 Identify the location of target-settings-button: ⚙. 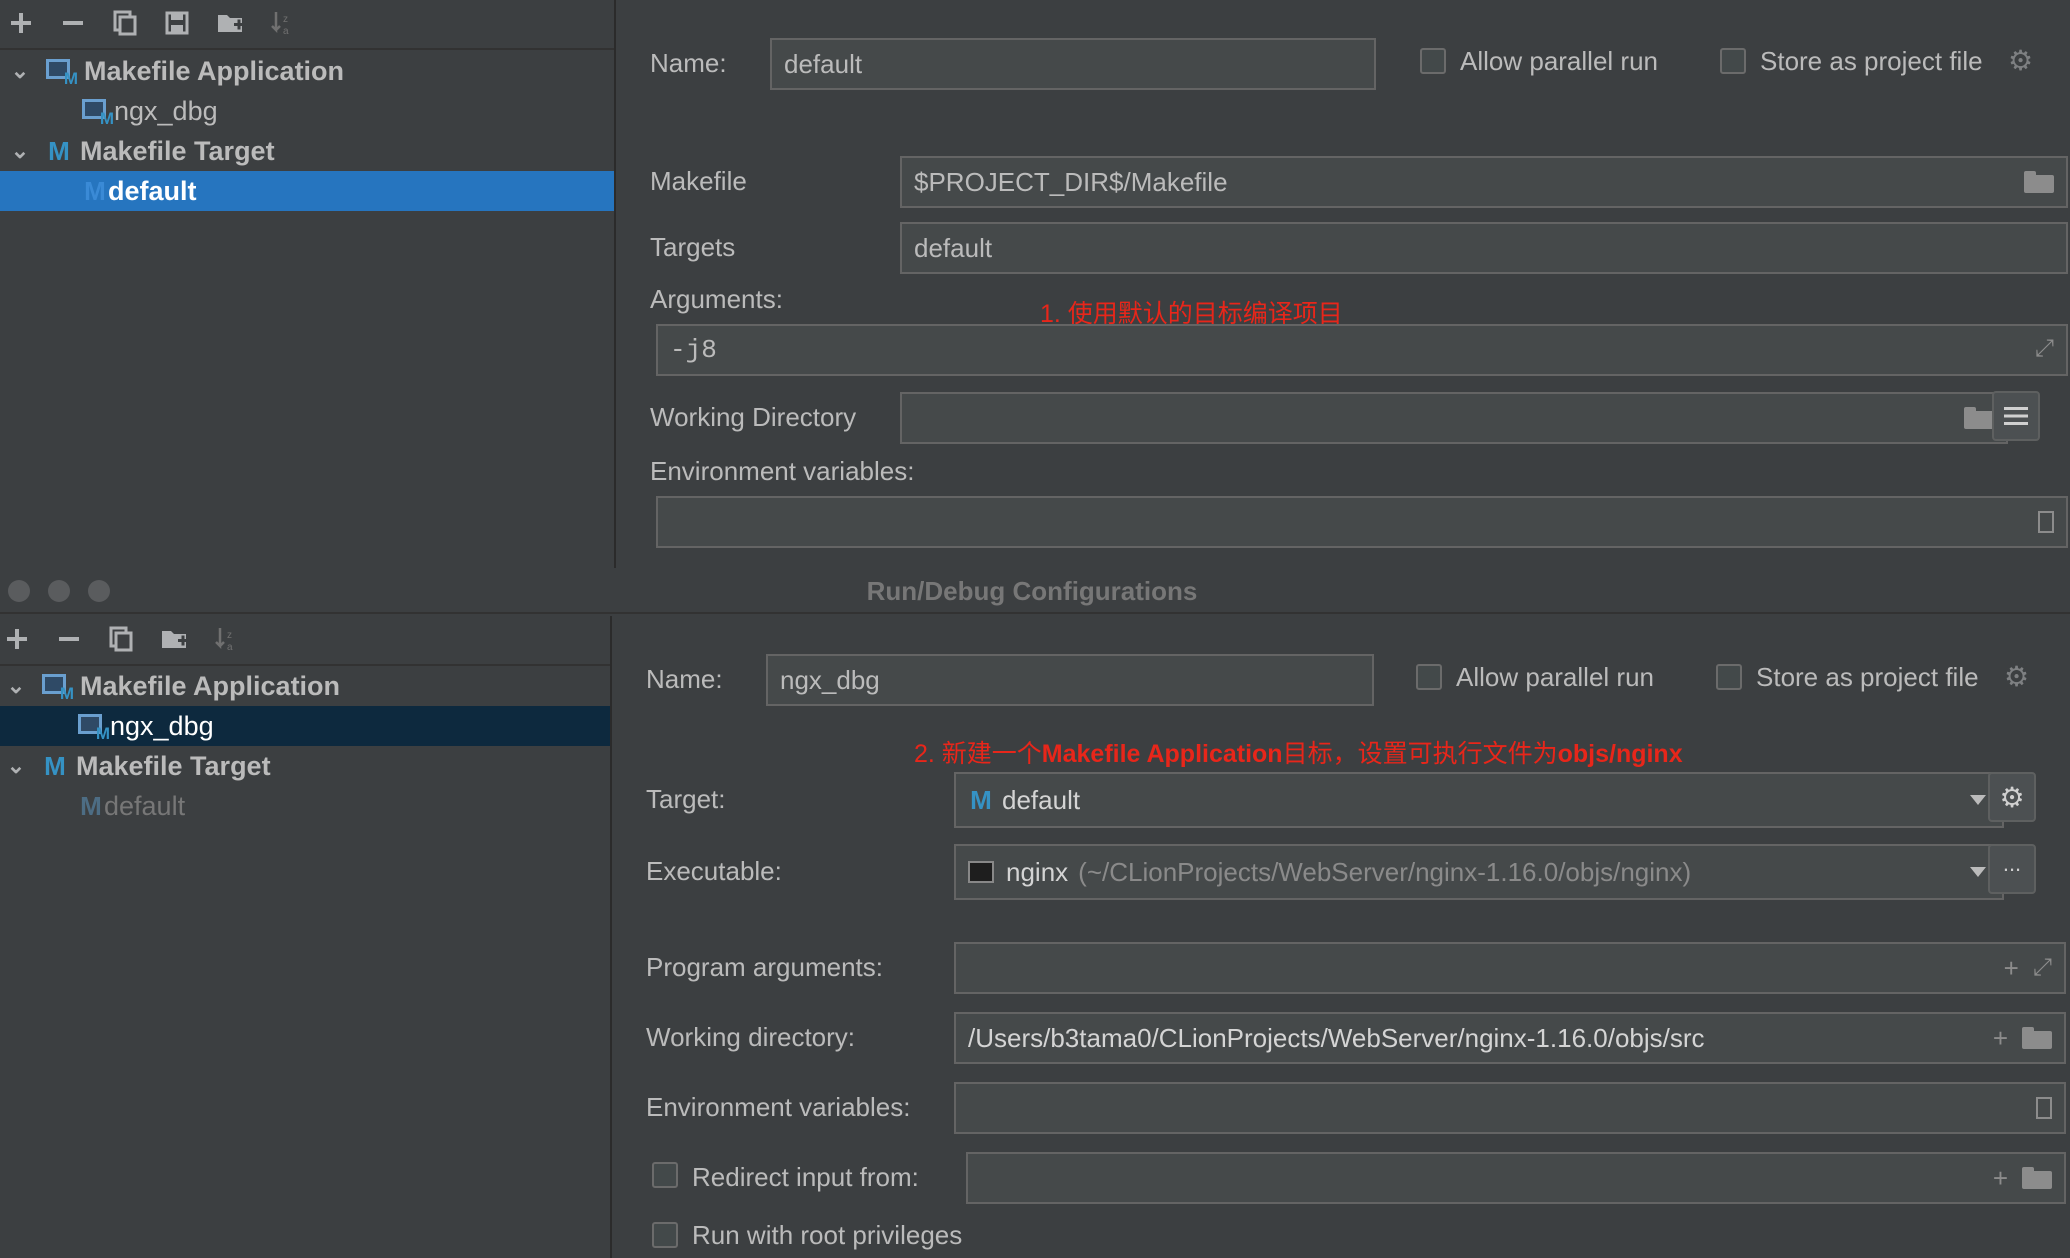
(2012, 797).